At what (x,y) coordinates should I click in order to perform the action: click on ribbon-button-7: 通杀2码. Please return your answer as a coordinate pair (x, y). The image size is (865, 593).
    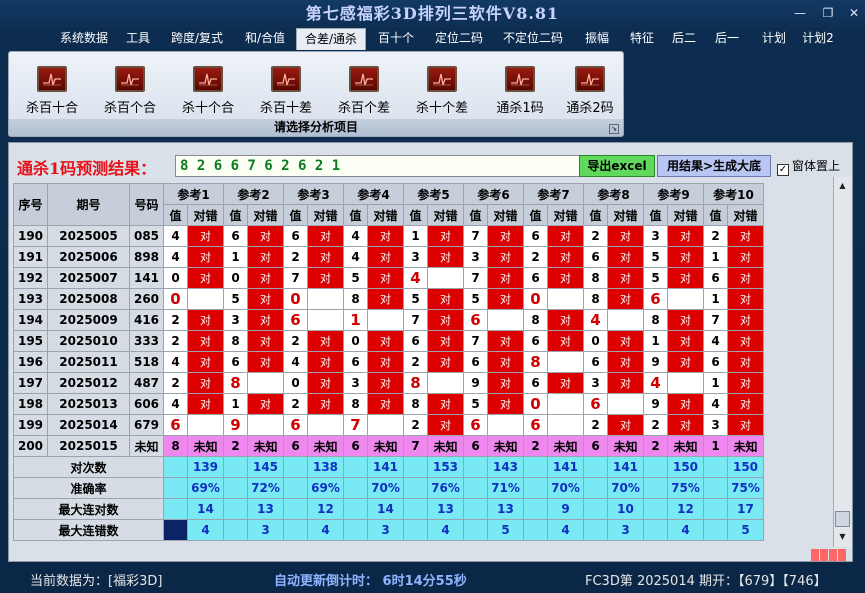
    Looking at the image, I should click on (590, 91).